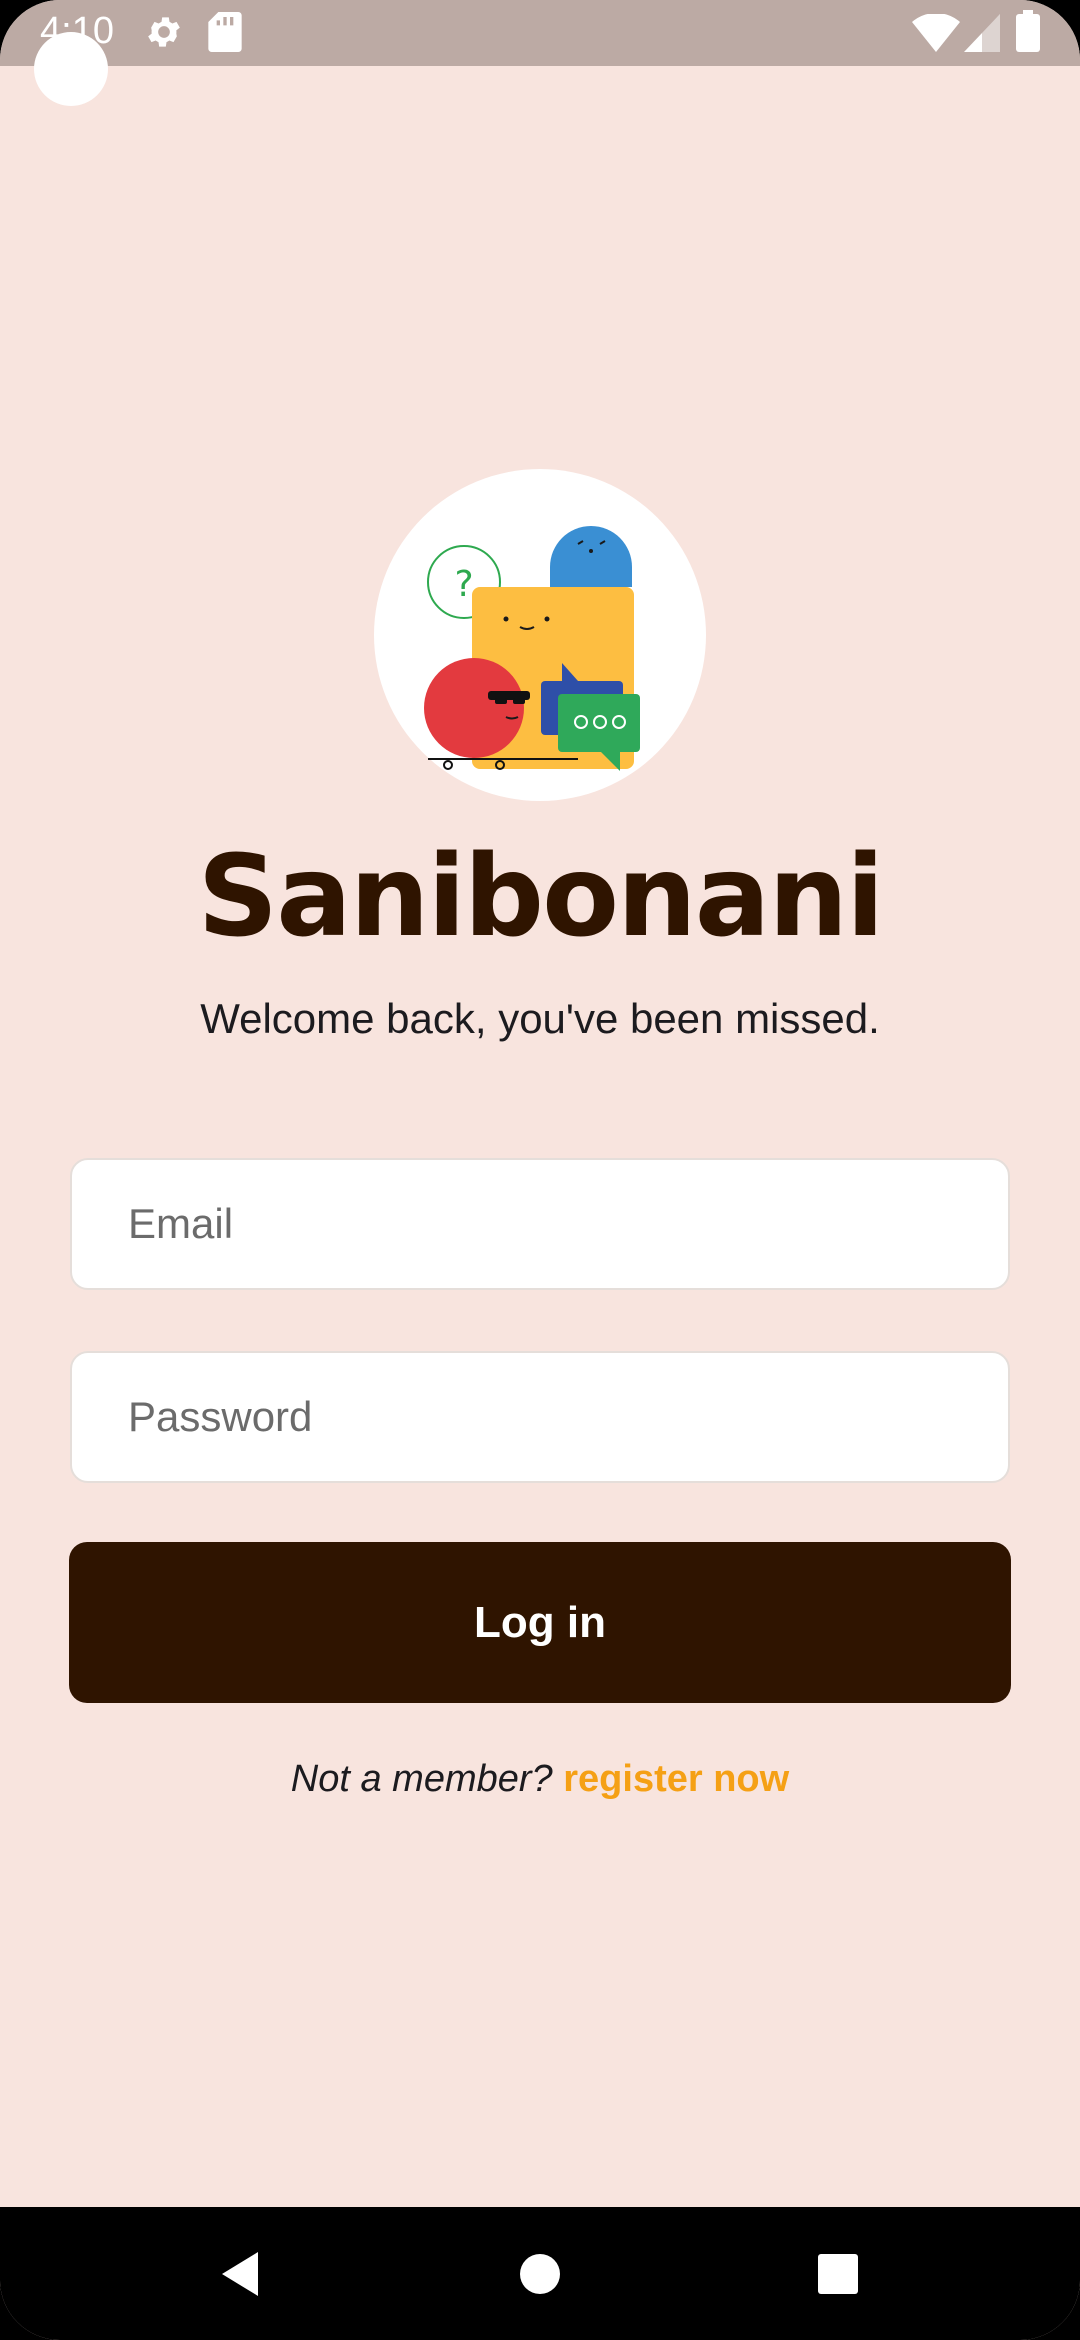  I want to click on camera-cutout, so click(71, 69).